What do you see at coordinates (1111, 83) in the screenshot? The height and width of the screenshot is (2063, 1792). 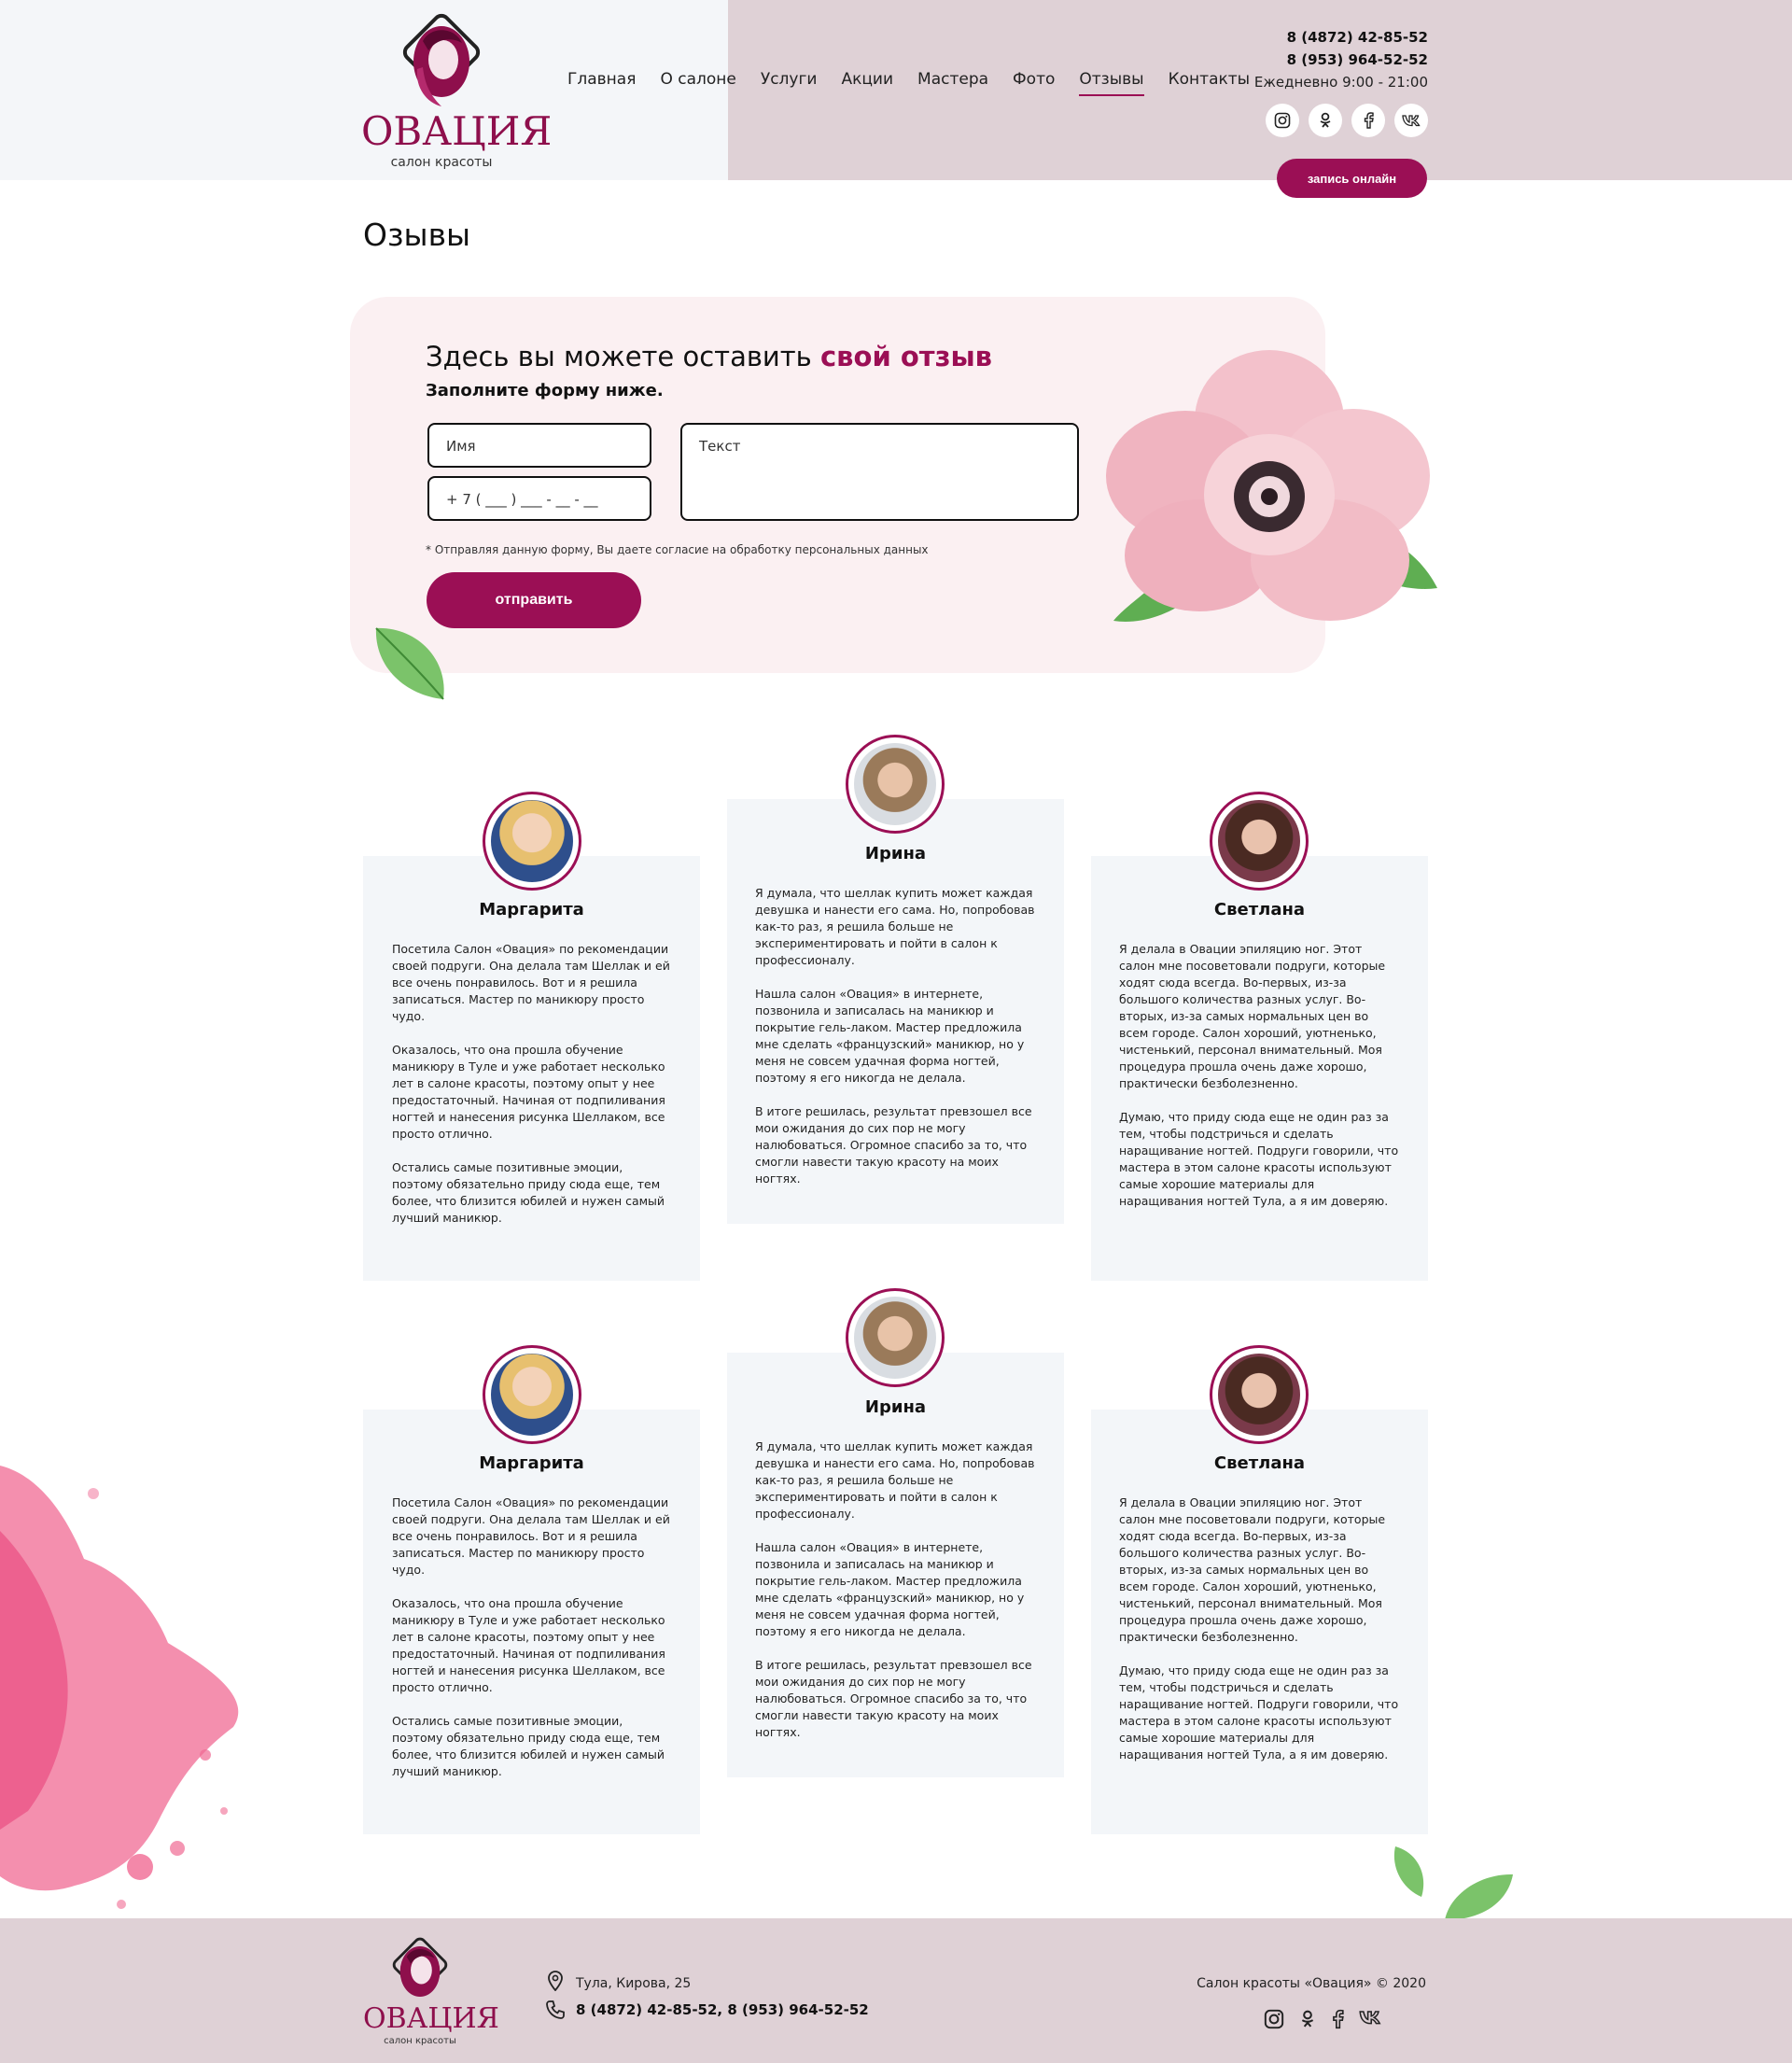 I see `nav-item-reviews: Отзывы` at bounding box center [1111, 83].